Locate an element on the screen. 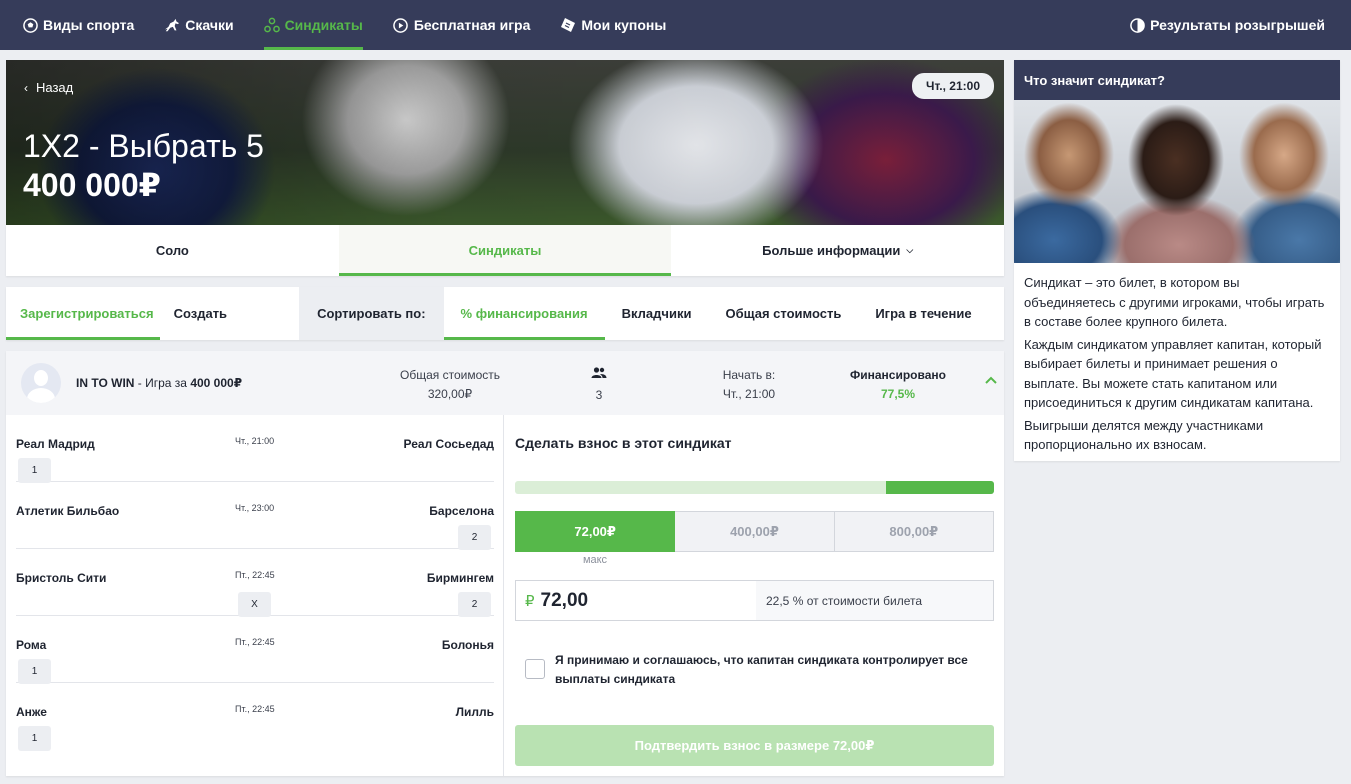 The image size is (1351, 784). amount-input-box: ₽ is located at coordinates (636, 600).